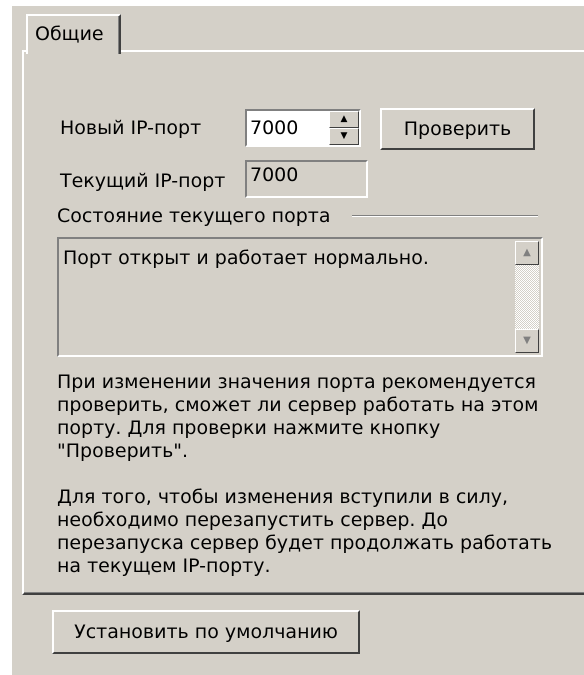 The height and width of the screenshot is (675, 584). Describe the element at coordinates (69, 34) in the screenshot. I see `tab-general-label: Общие` at that location.